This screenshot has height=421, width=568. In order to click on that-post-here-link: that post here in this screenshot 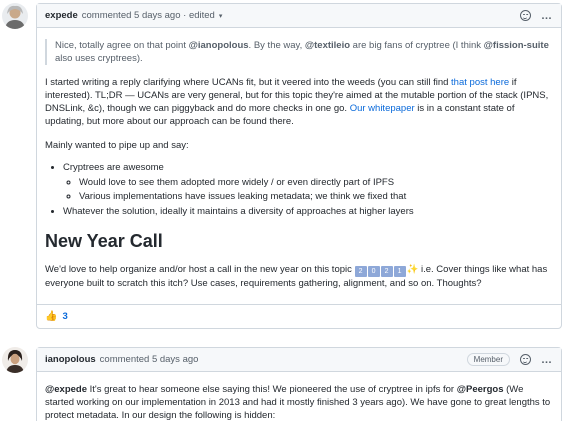, I will do `click(480, 82)`.